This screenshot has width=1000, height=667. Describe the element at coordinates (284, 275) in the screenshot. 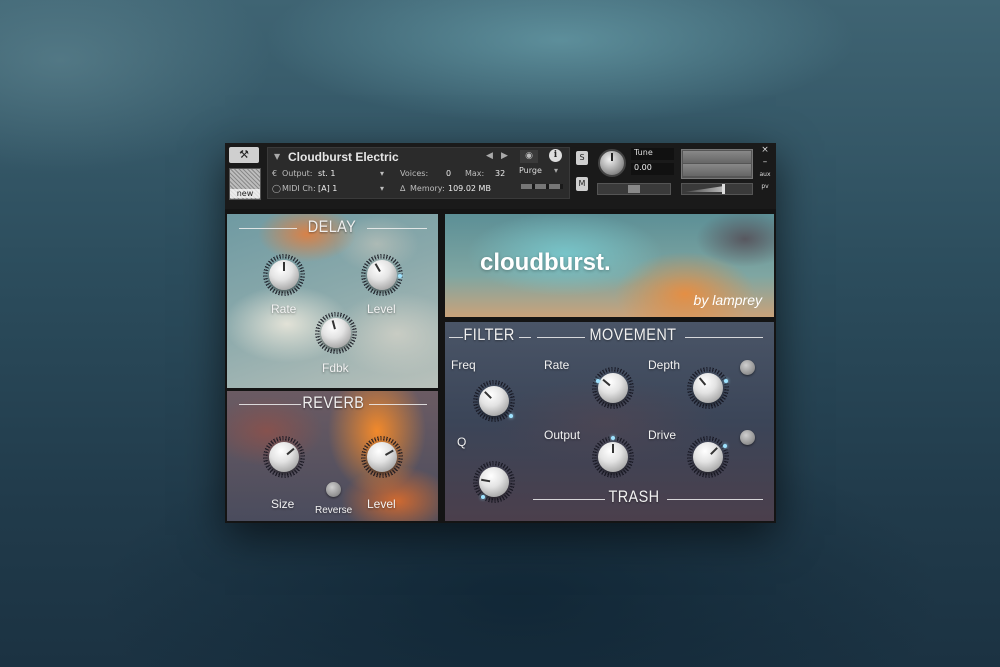

I see `delay-rate-knob` at that location.